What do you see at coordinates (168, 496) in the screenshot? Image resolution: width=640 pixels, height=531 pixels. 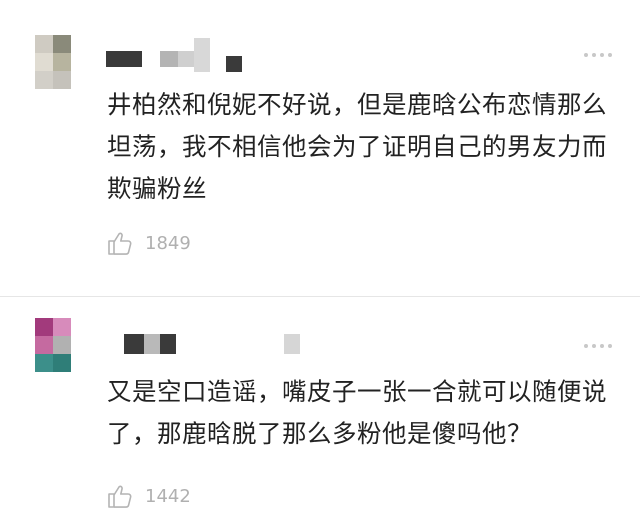 I see `like-count: 1442` at bounding box center [168, 496].